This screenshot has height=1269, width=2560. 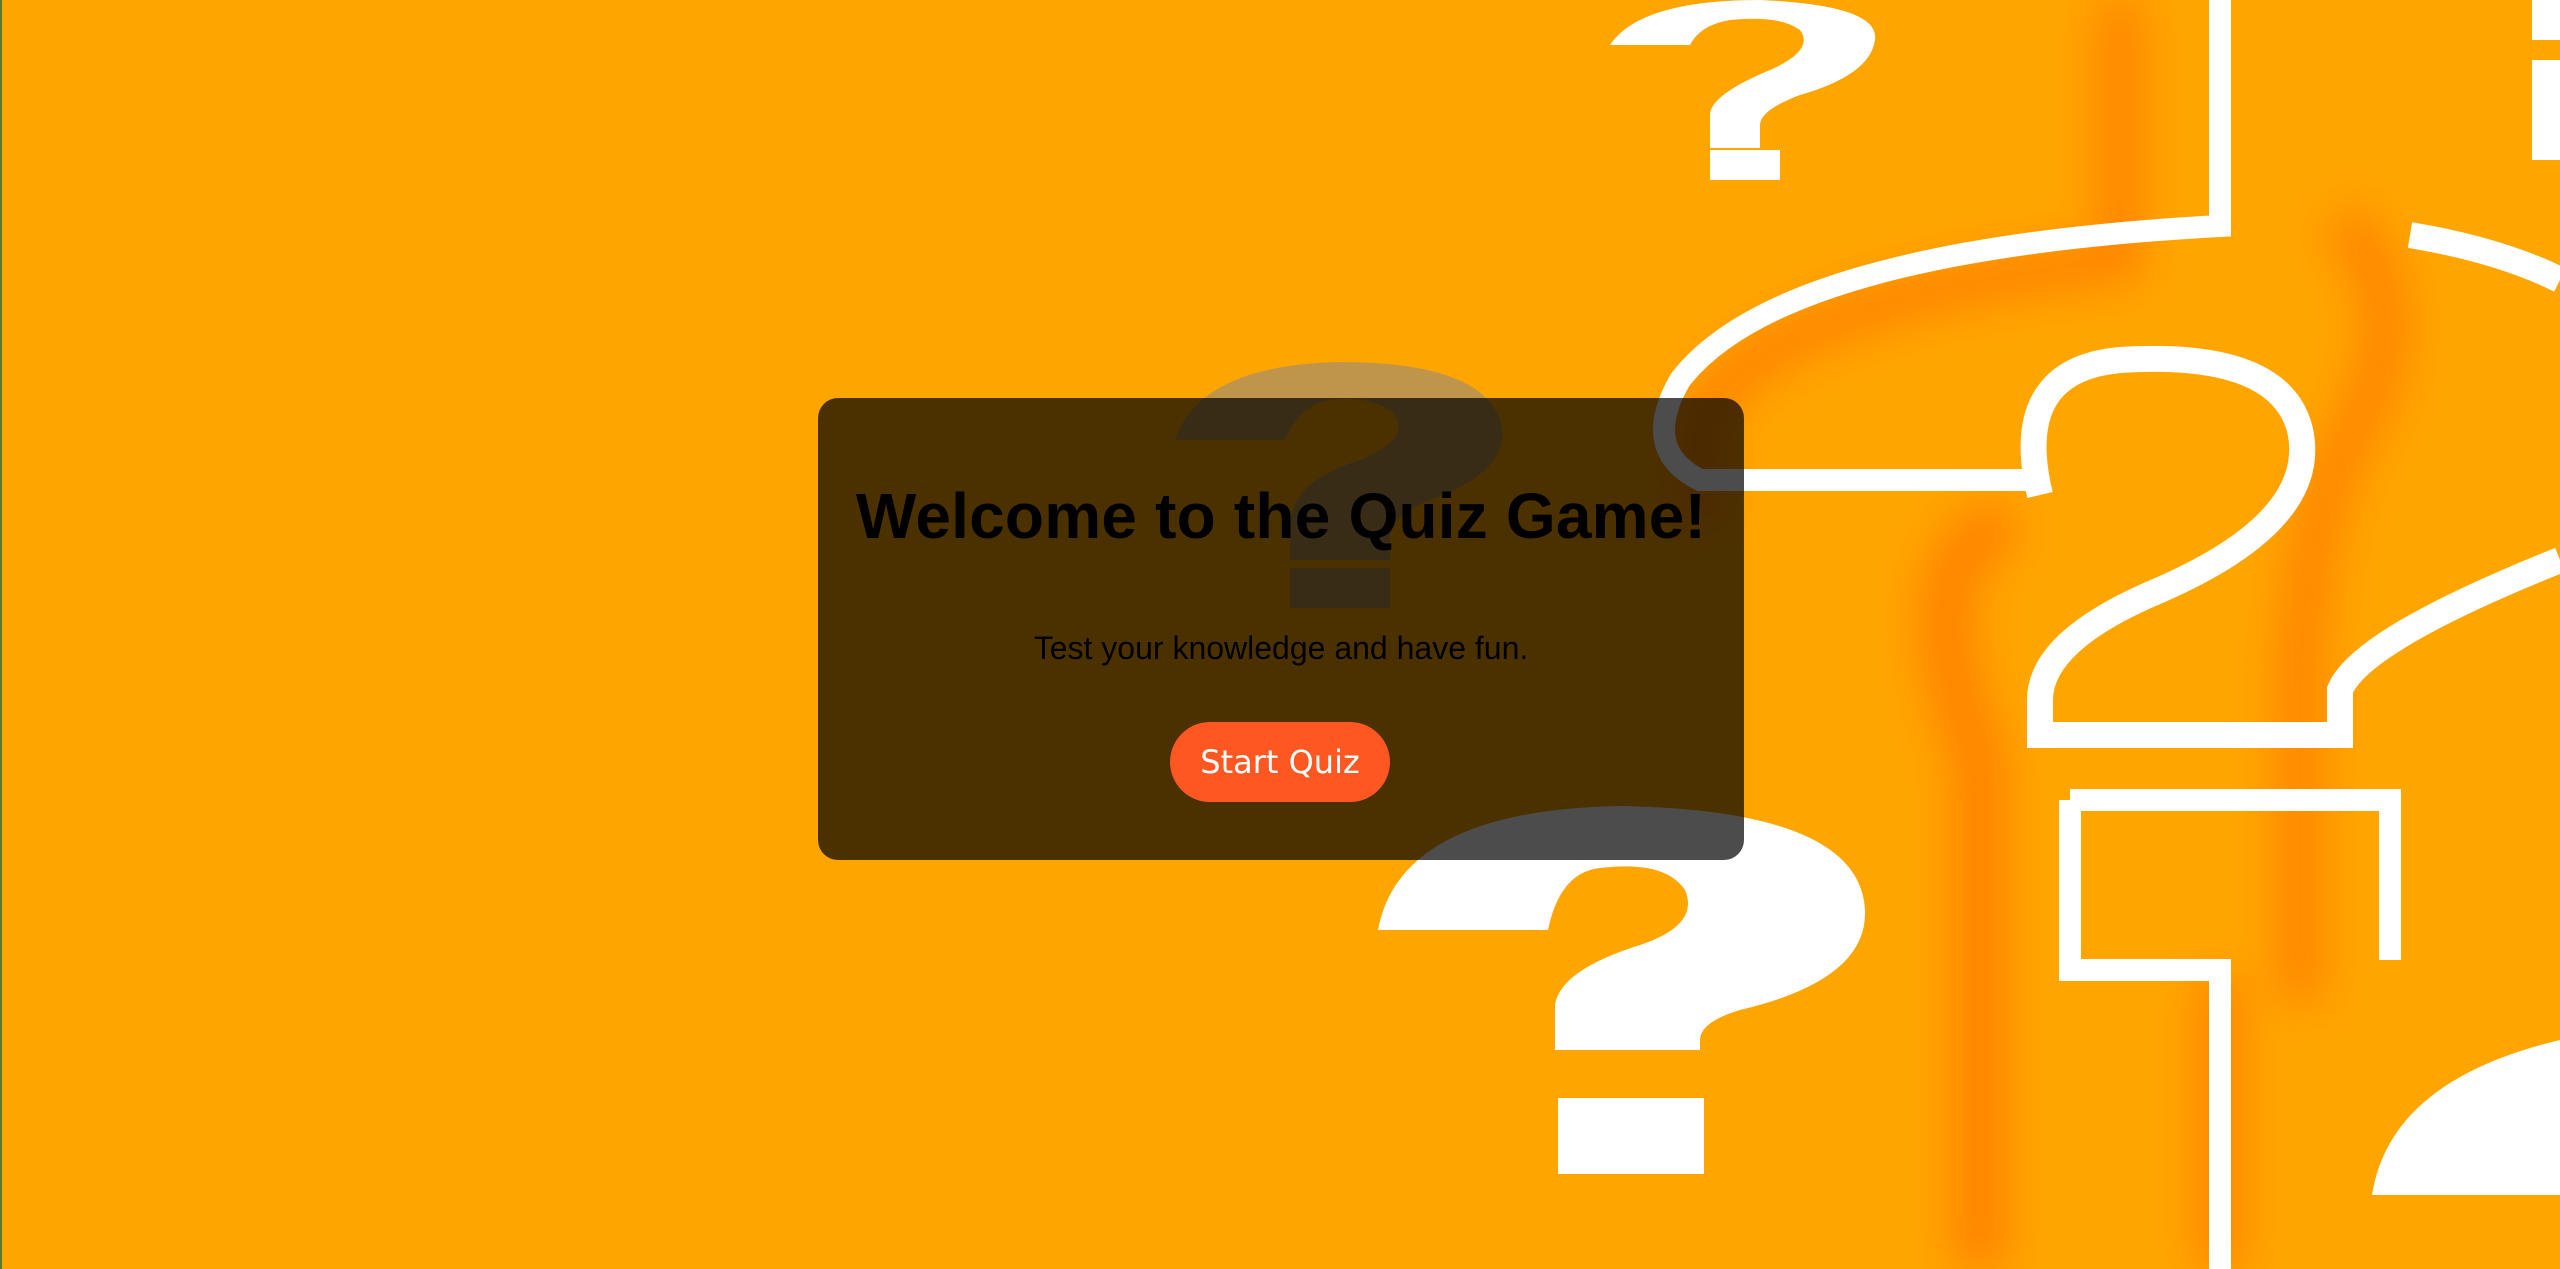 What do you see at coordinates (1281, 516) in the screenshot?
I see `page-title: Welcome to the Quiz Game!` at bounding box center [1281, 516].